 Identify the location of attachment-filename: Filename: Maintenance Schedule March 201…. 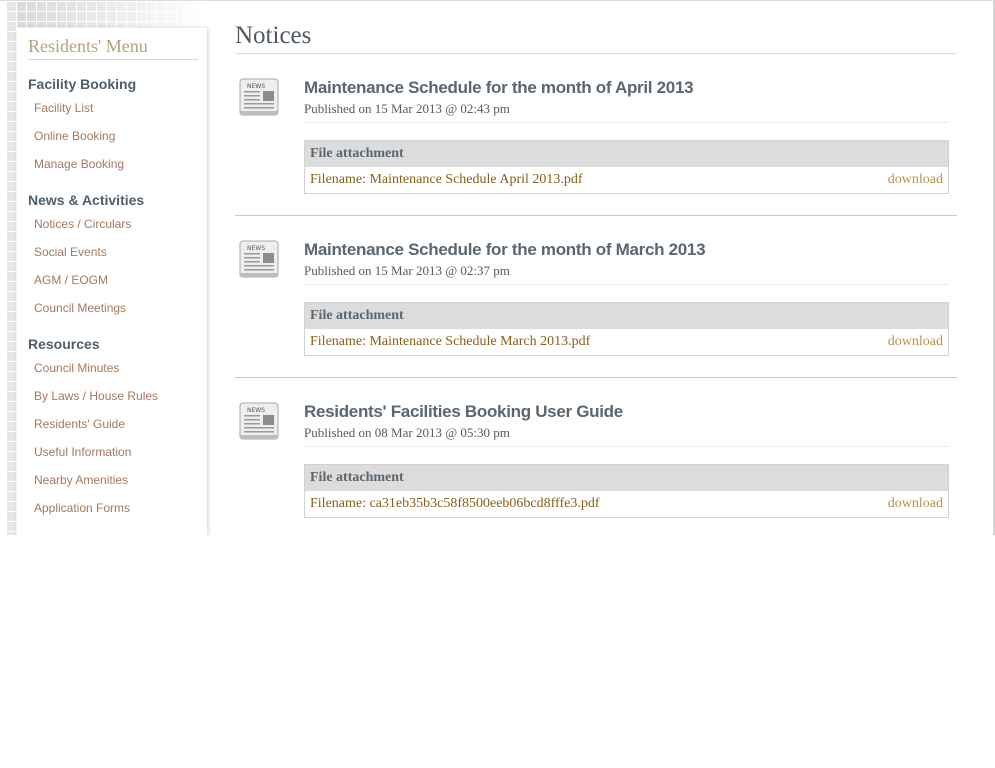
(450, 341).